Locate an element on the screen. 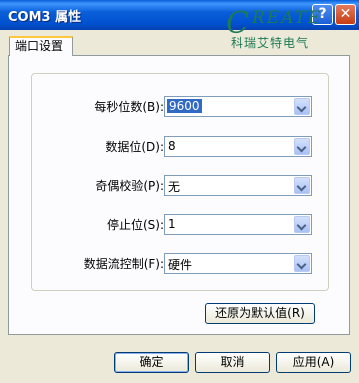  data-bits-value: 8 is located at coordinates (172, 146).